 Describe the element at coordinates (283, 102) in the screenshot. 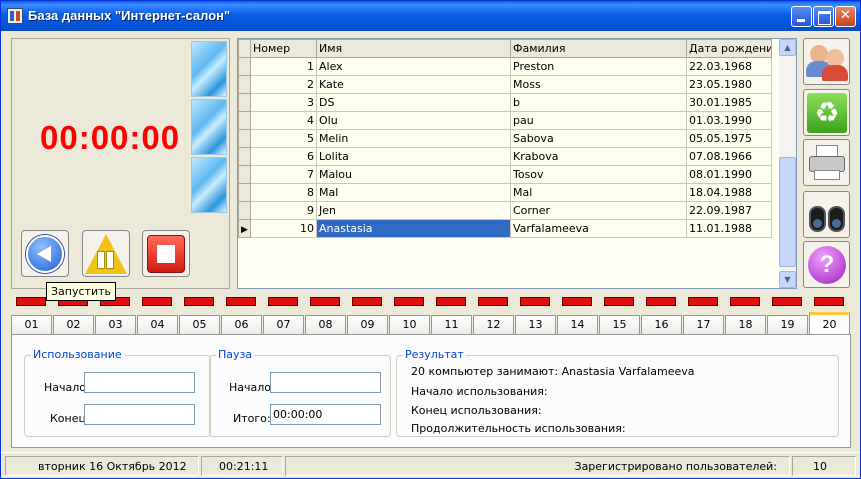

I see `cell-number: 3` at that location.